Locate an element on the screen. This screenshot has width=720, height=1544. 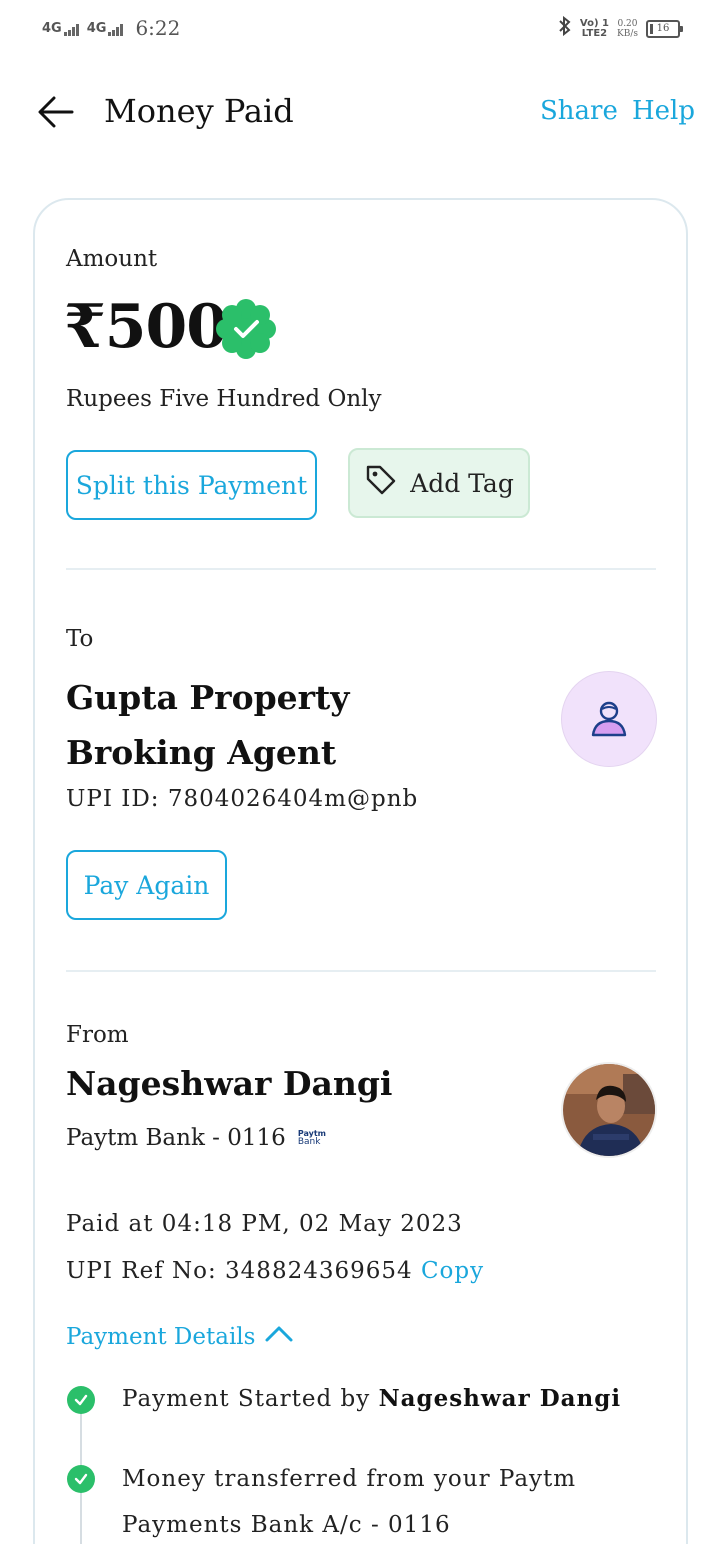
payer-avatar is located at coordinates (609, 1110).